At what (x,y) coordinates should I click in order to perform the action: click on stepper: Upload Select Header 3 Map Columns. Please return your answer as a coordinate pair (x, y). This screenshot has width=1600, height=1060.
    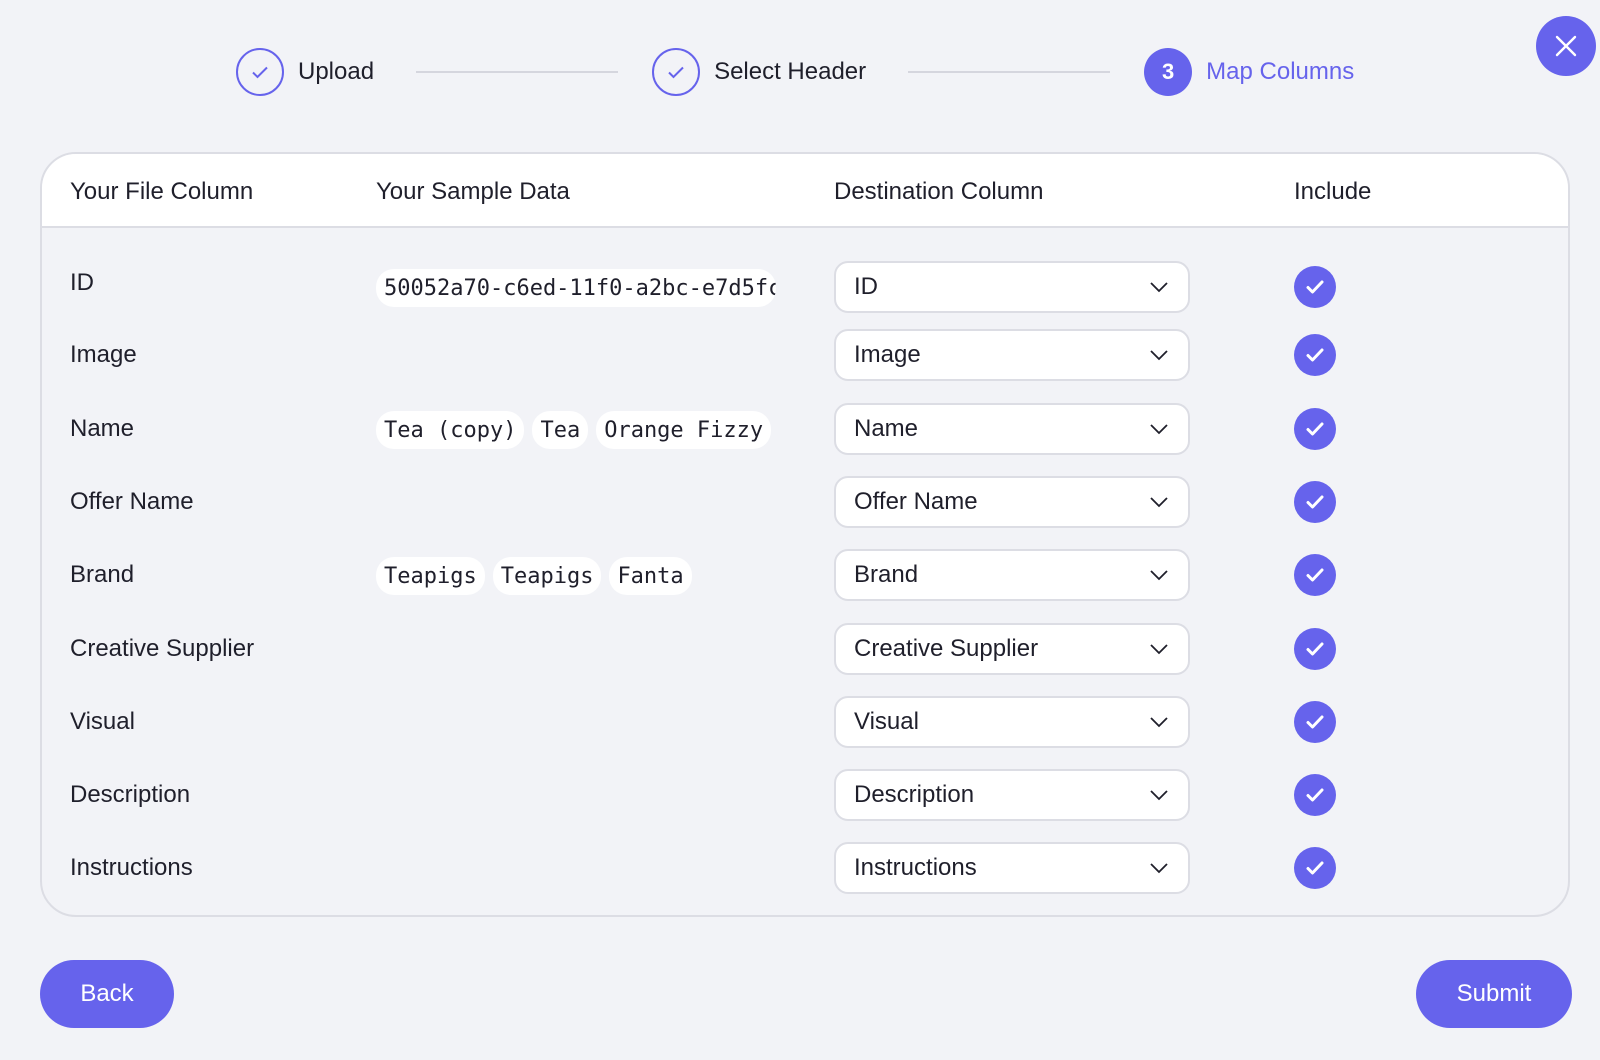
    Looking at the image, I should click on (795, 72).